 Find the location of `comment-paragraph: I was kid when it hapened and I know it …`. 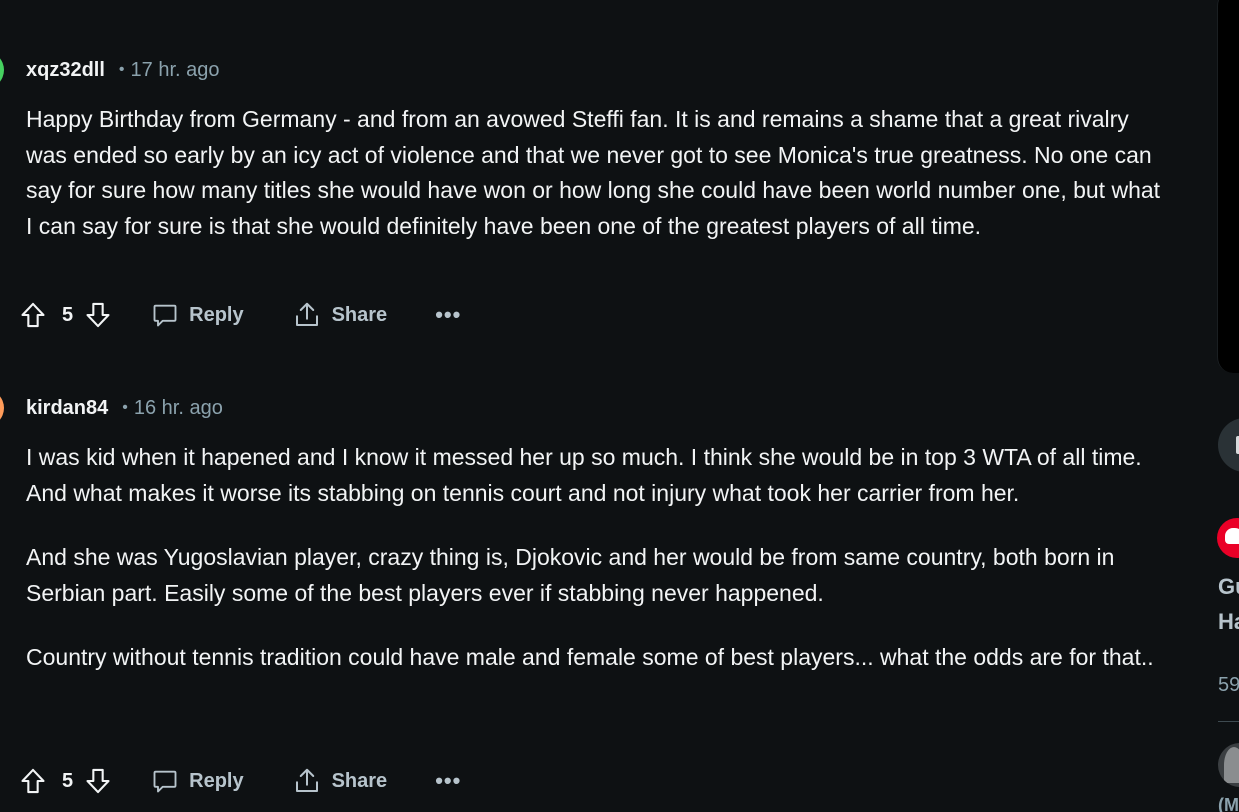

comment-paragraph: I was kid when it hapened and I know it … is located at coordinates (584, 475).